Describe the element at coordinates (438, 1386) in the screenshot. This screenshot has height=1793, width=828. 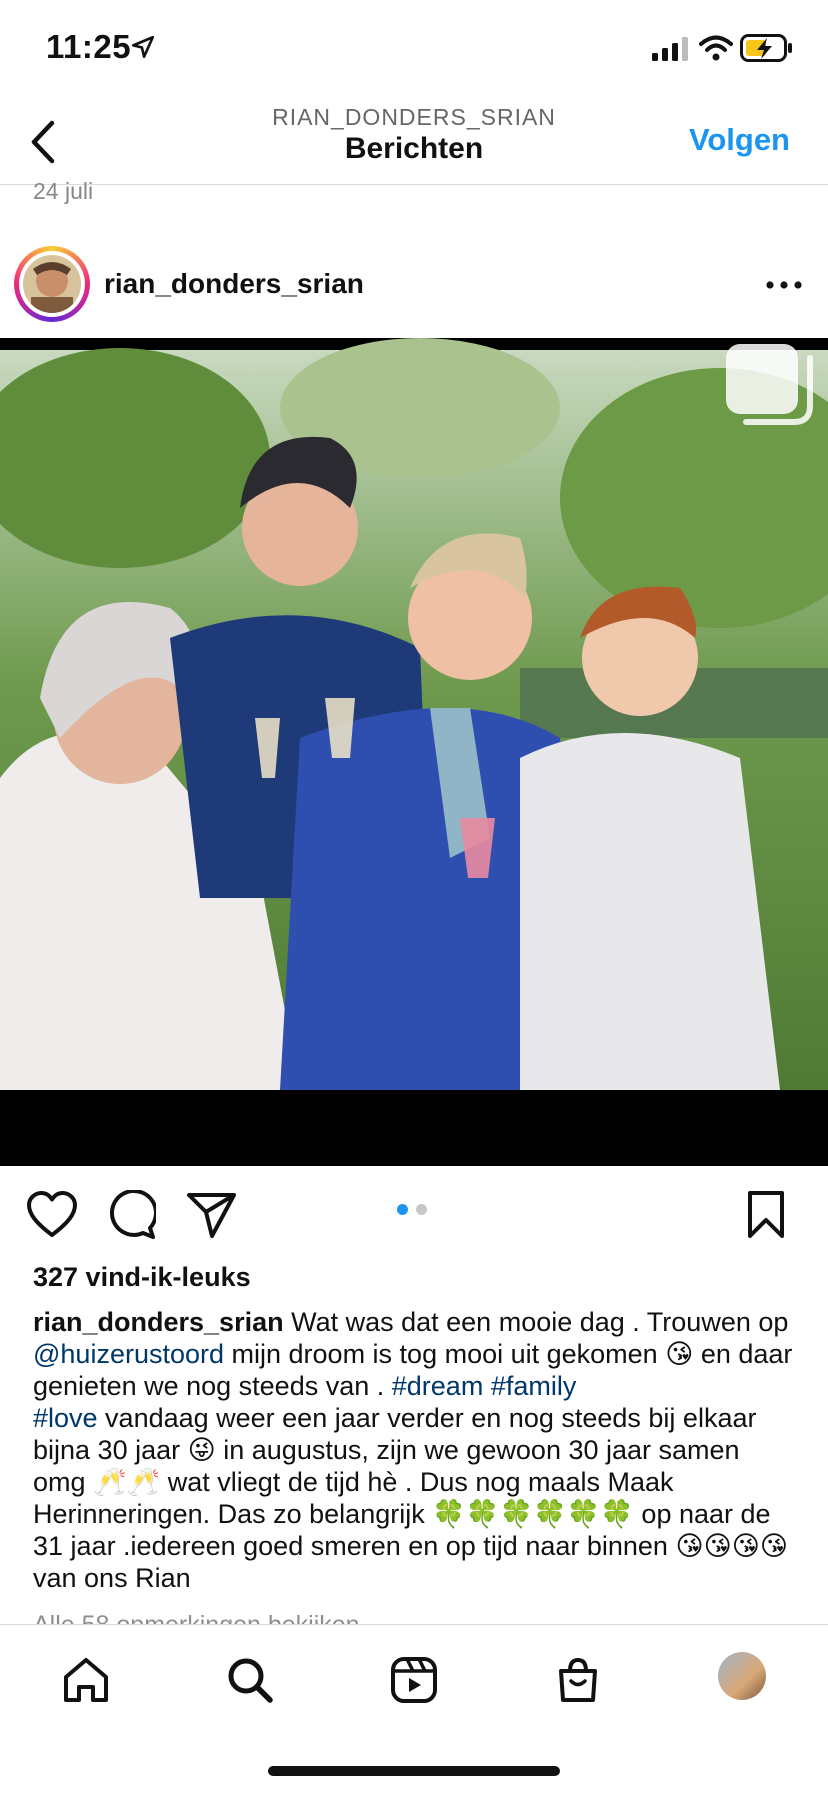
I see `hashtag-link: #dream` at that location.